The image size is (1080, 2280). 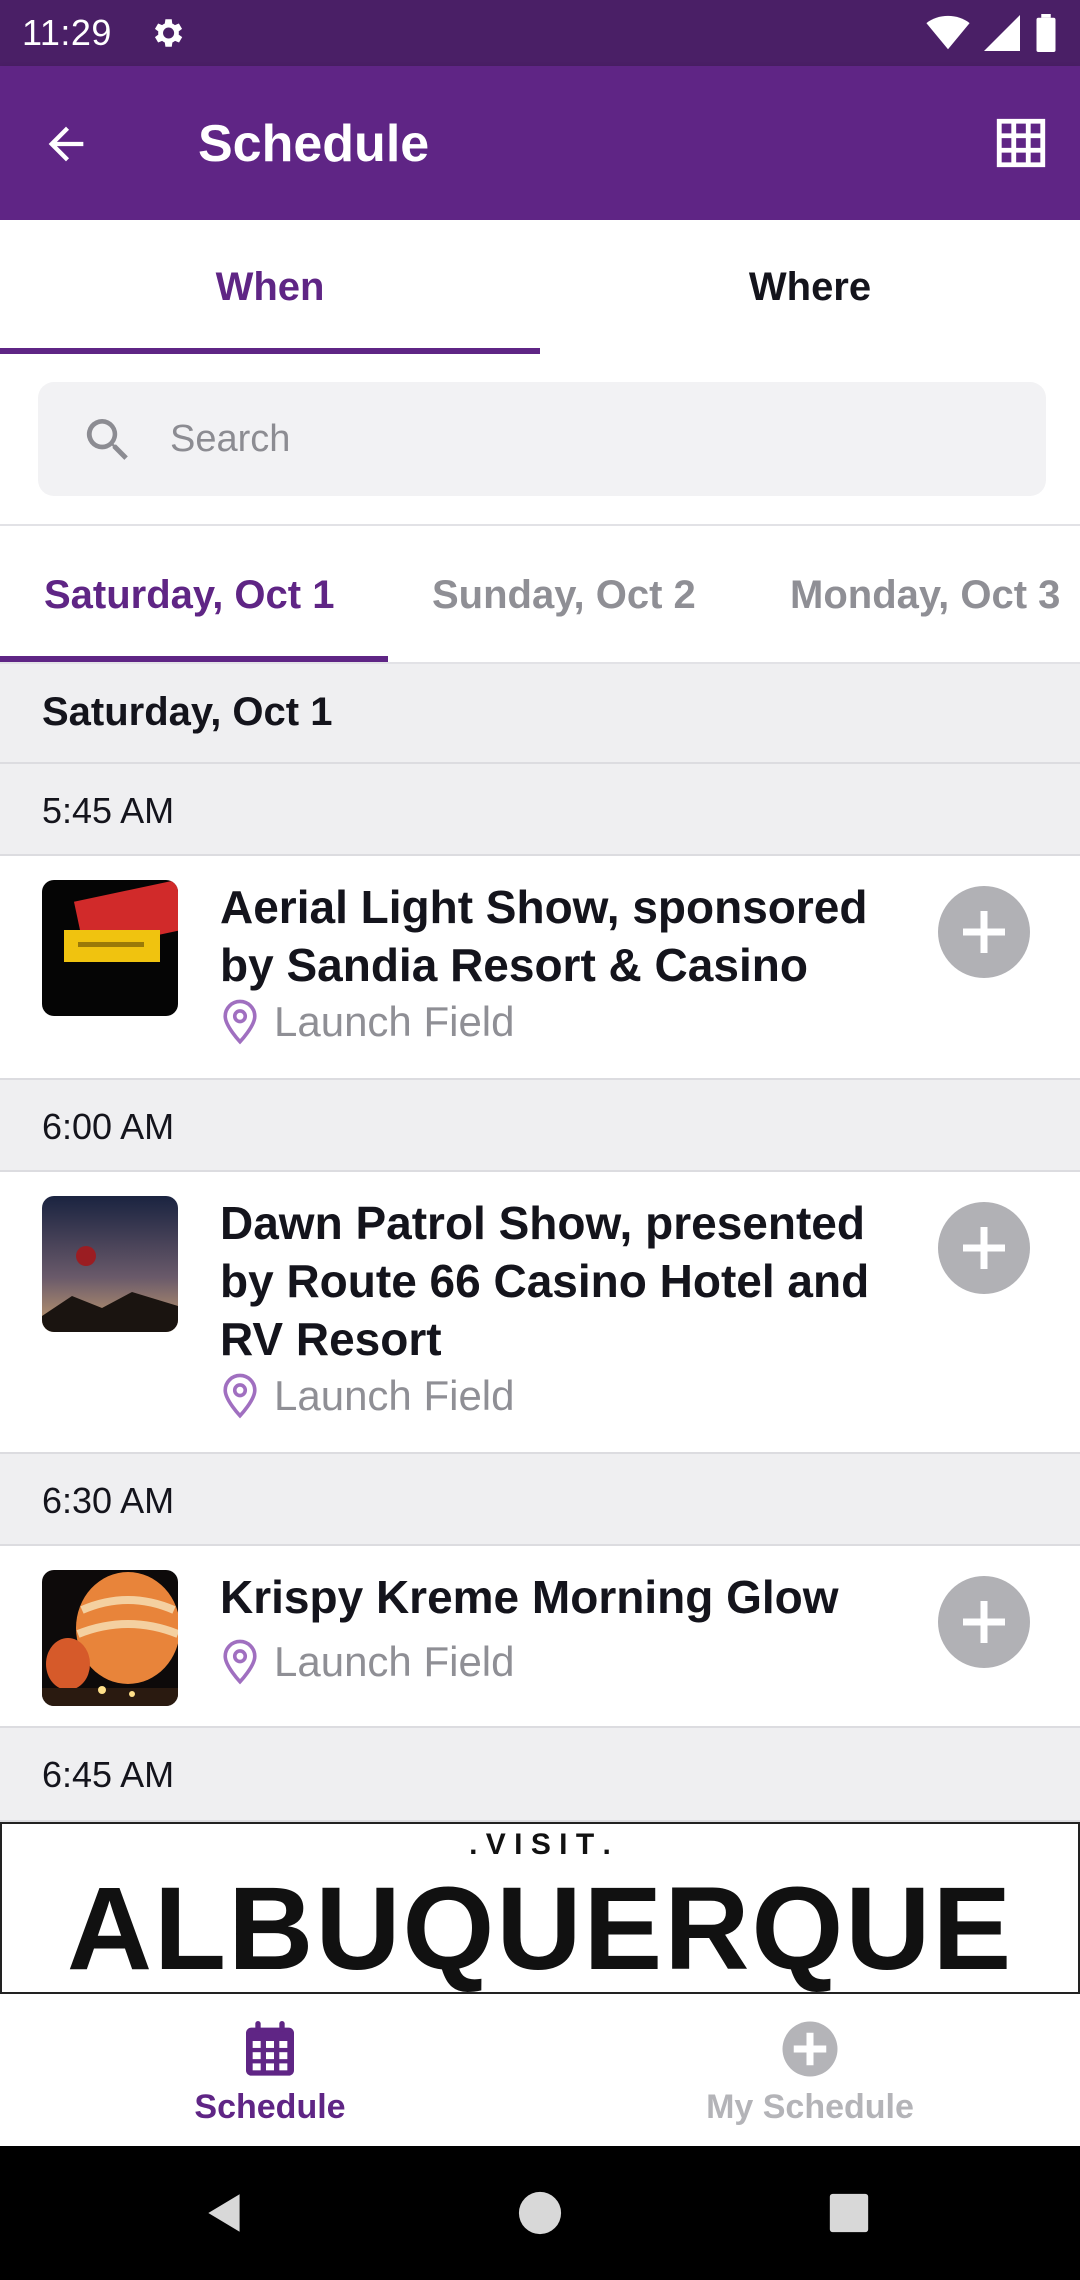 What do you see at coordinates (108, 1126) in the screenshot?
I see `time-label: 6:00 AM` at bounding box center [108, 1126].